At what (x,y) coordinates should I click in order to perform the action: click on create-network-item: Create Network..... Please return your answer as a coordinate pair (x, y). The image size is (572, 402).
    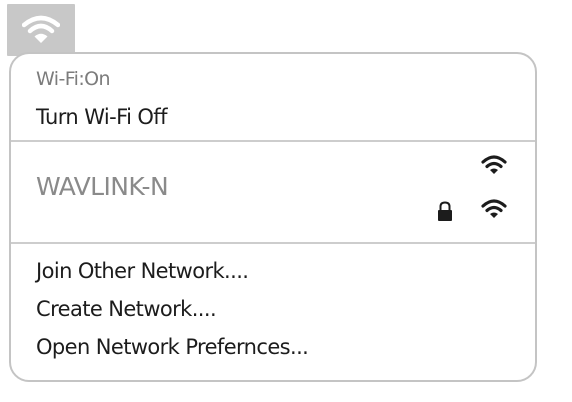
    Looking at the image, I should click on (126, 309).